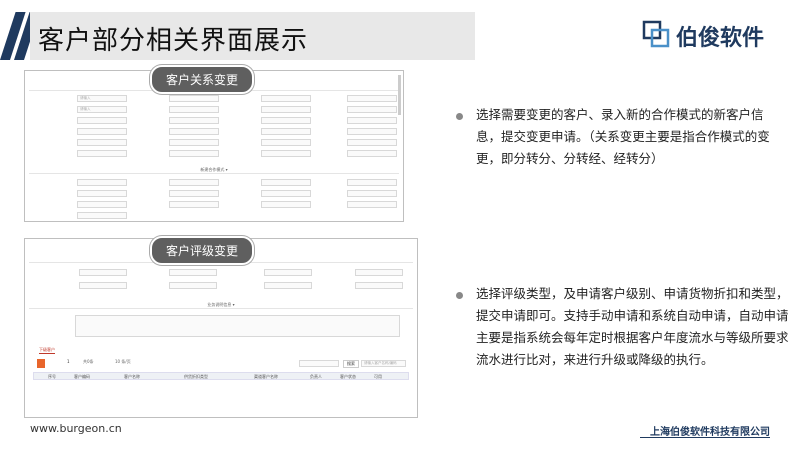 This screenshot has width=800, height=450. Describe the element at coordinates (221, 305) in the screenshot. I see `section-business-info: 业务说明信息 ▾` at that location.